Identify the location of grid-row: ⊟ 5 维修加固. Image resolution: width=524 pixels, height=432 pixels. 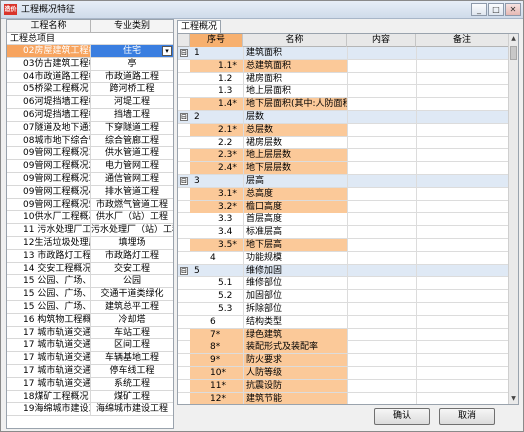
(343, 271).